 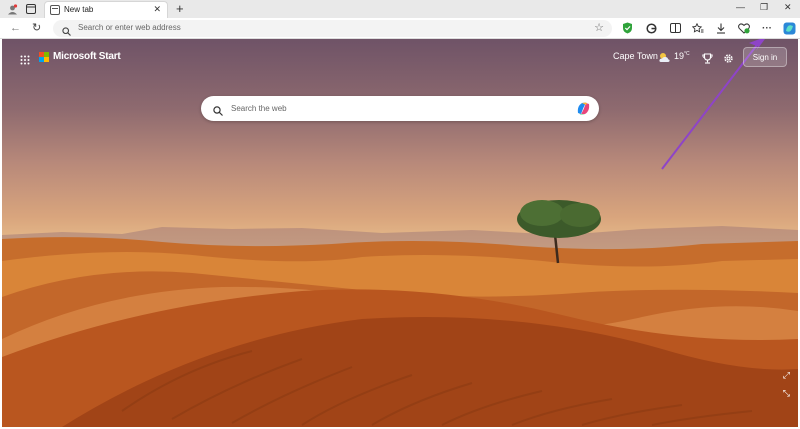 What do you see at coordinates (635, 56) in the screenshot?
I see `weather-city: Cape Town` at bounding box center [635, 56].